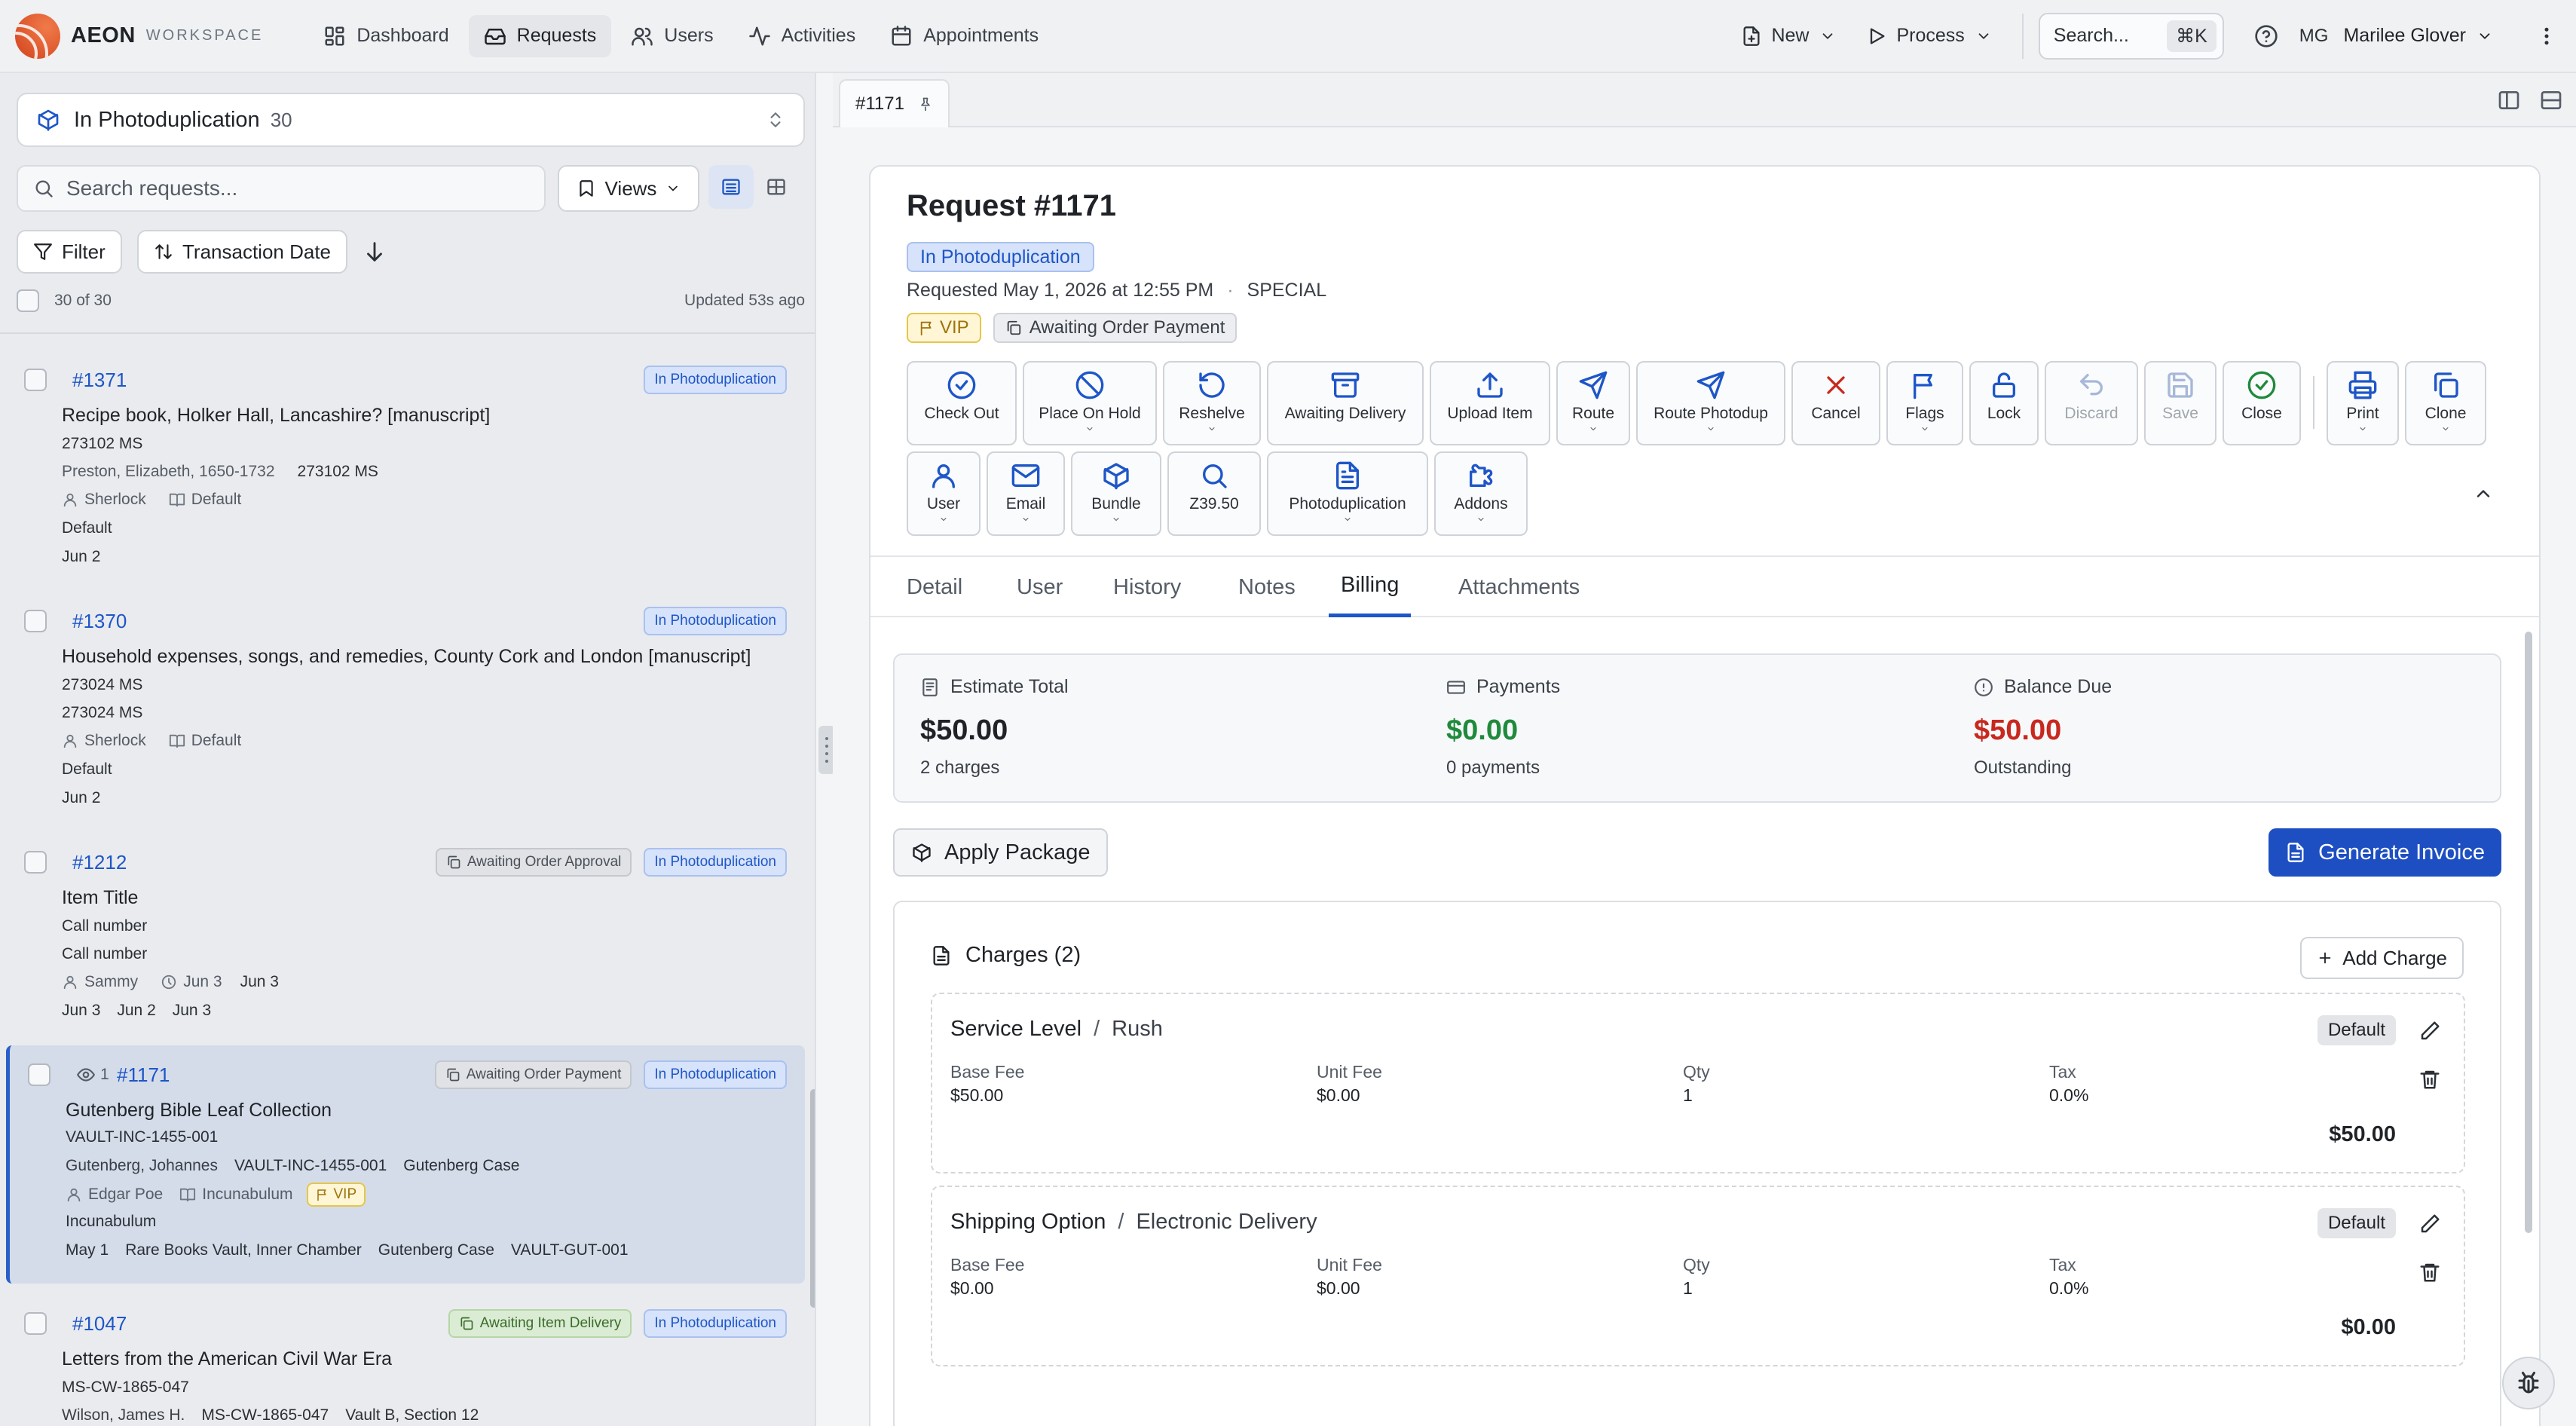 The height and width of the screenshot is (1426, 2576). Describe the element at coordinates (2509, 100) in the screenshot. I see `split-vertical-icon` at that location.